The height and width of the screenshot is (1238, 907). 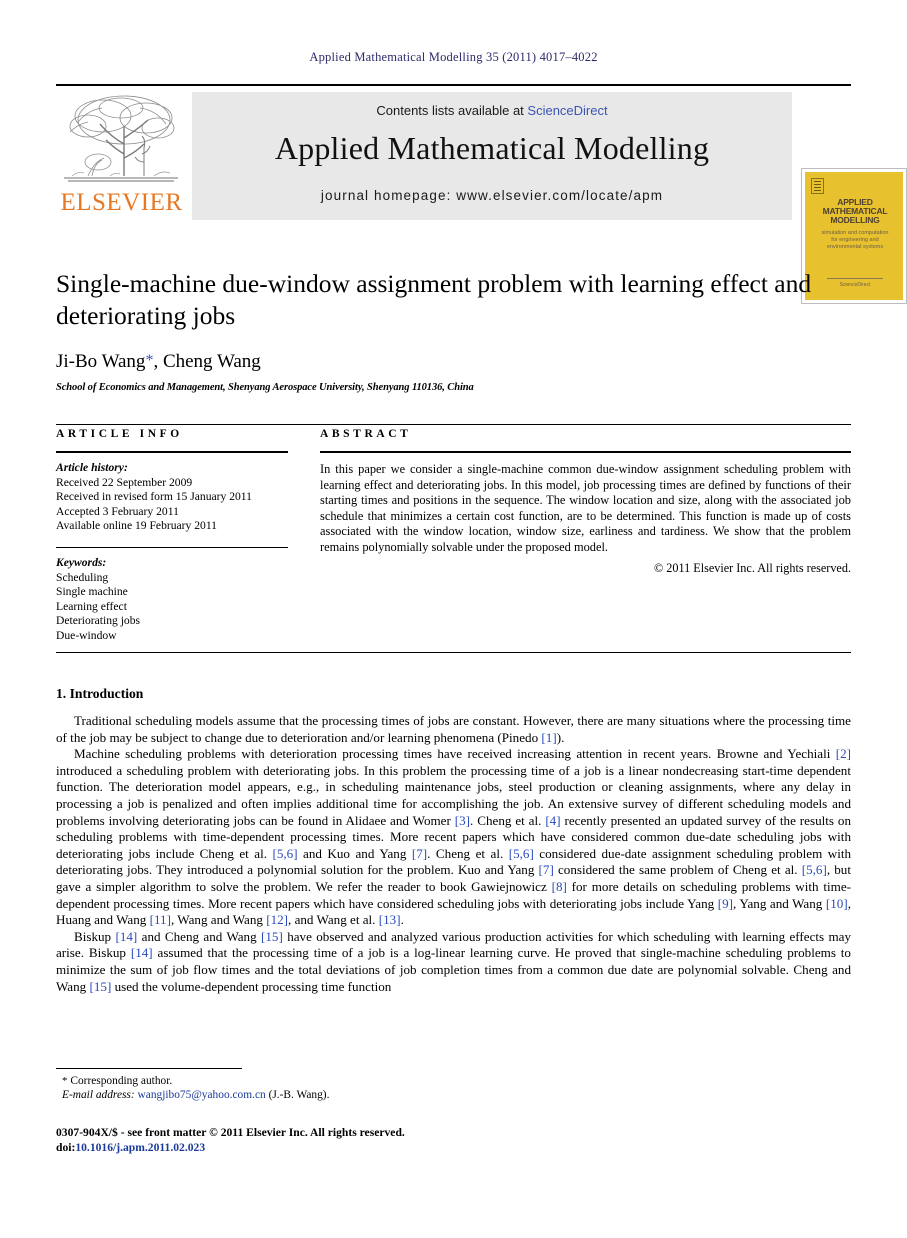 What do you see at coordinates (100, 693) in the screenshot?
I see `section-heading-introduction: 1. Introduction` at bounding box center [100, 693].